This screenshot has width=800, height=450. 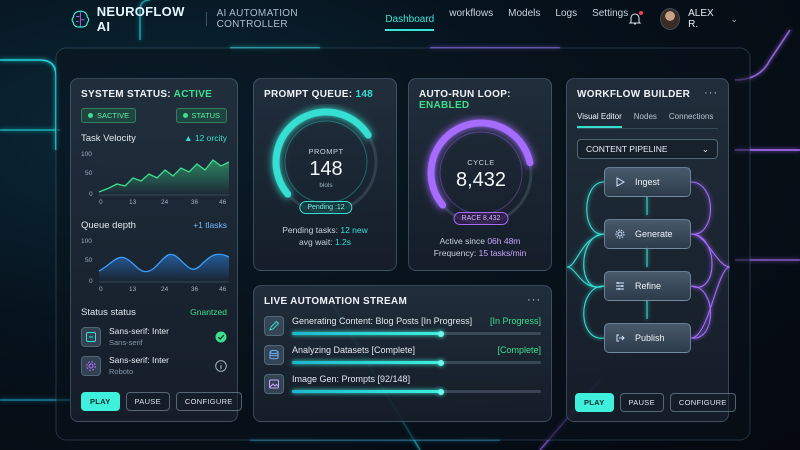 What do you see at coordinates (354, 350) in the screenshot?
I see `stream-item-text: Analyzing Datasets [Complete]` at bounding box center [354, 350].